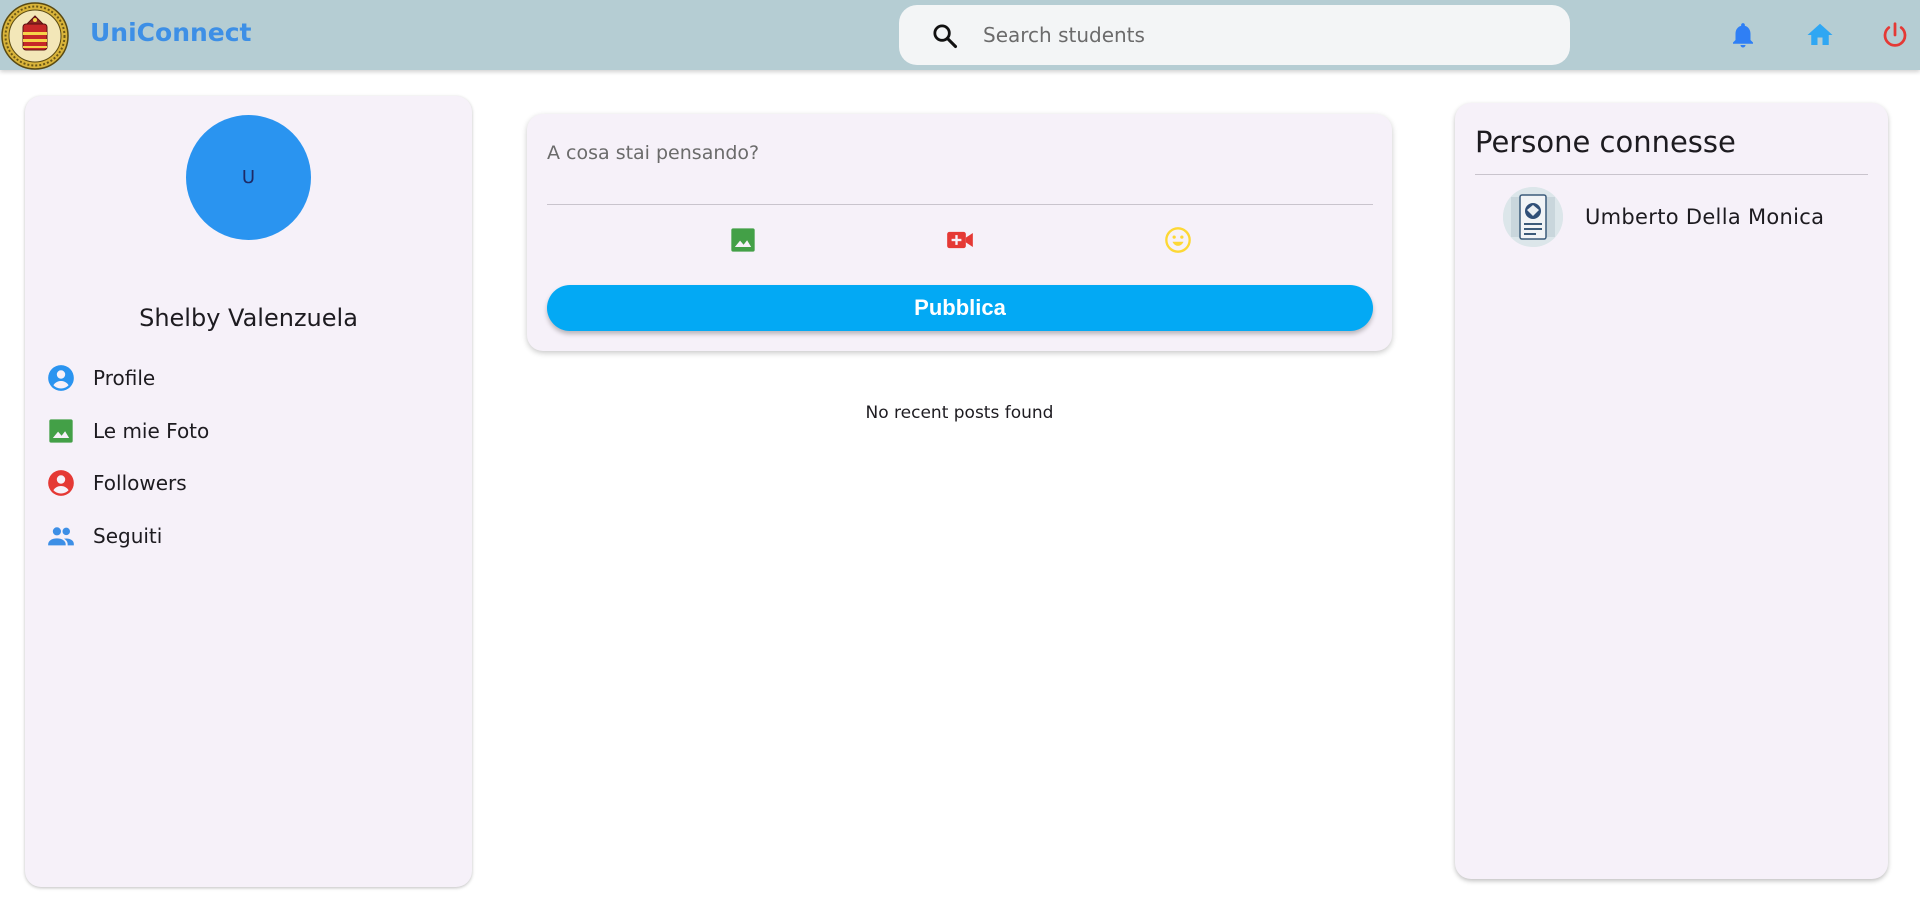 The image size is (1920, 911). I want to click on search-icon, so click(945, 36).